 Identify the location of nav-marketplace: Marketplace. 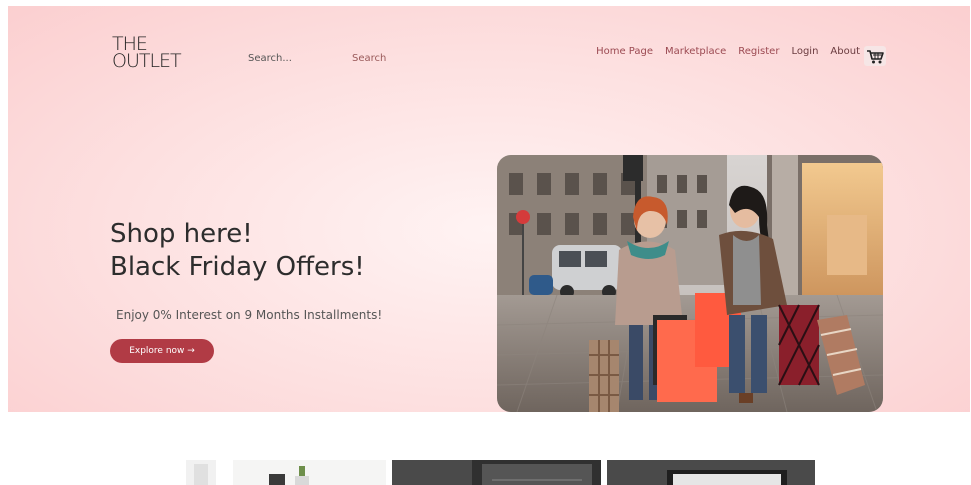
(695, 51).